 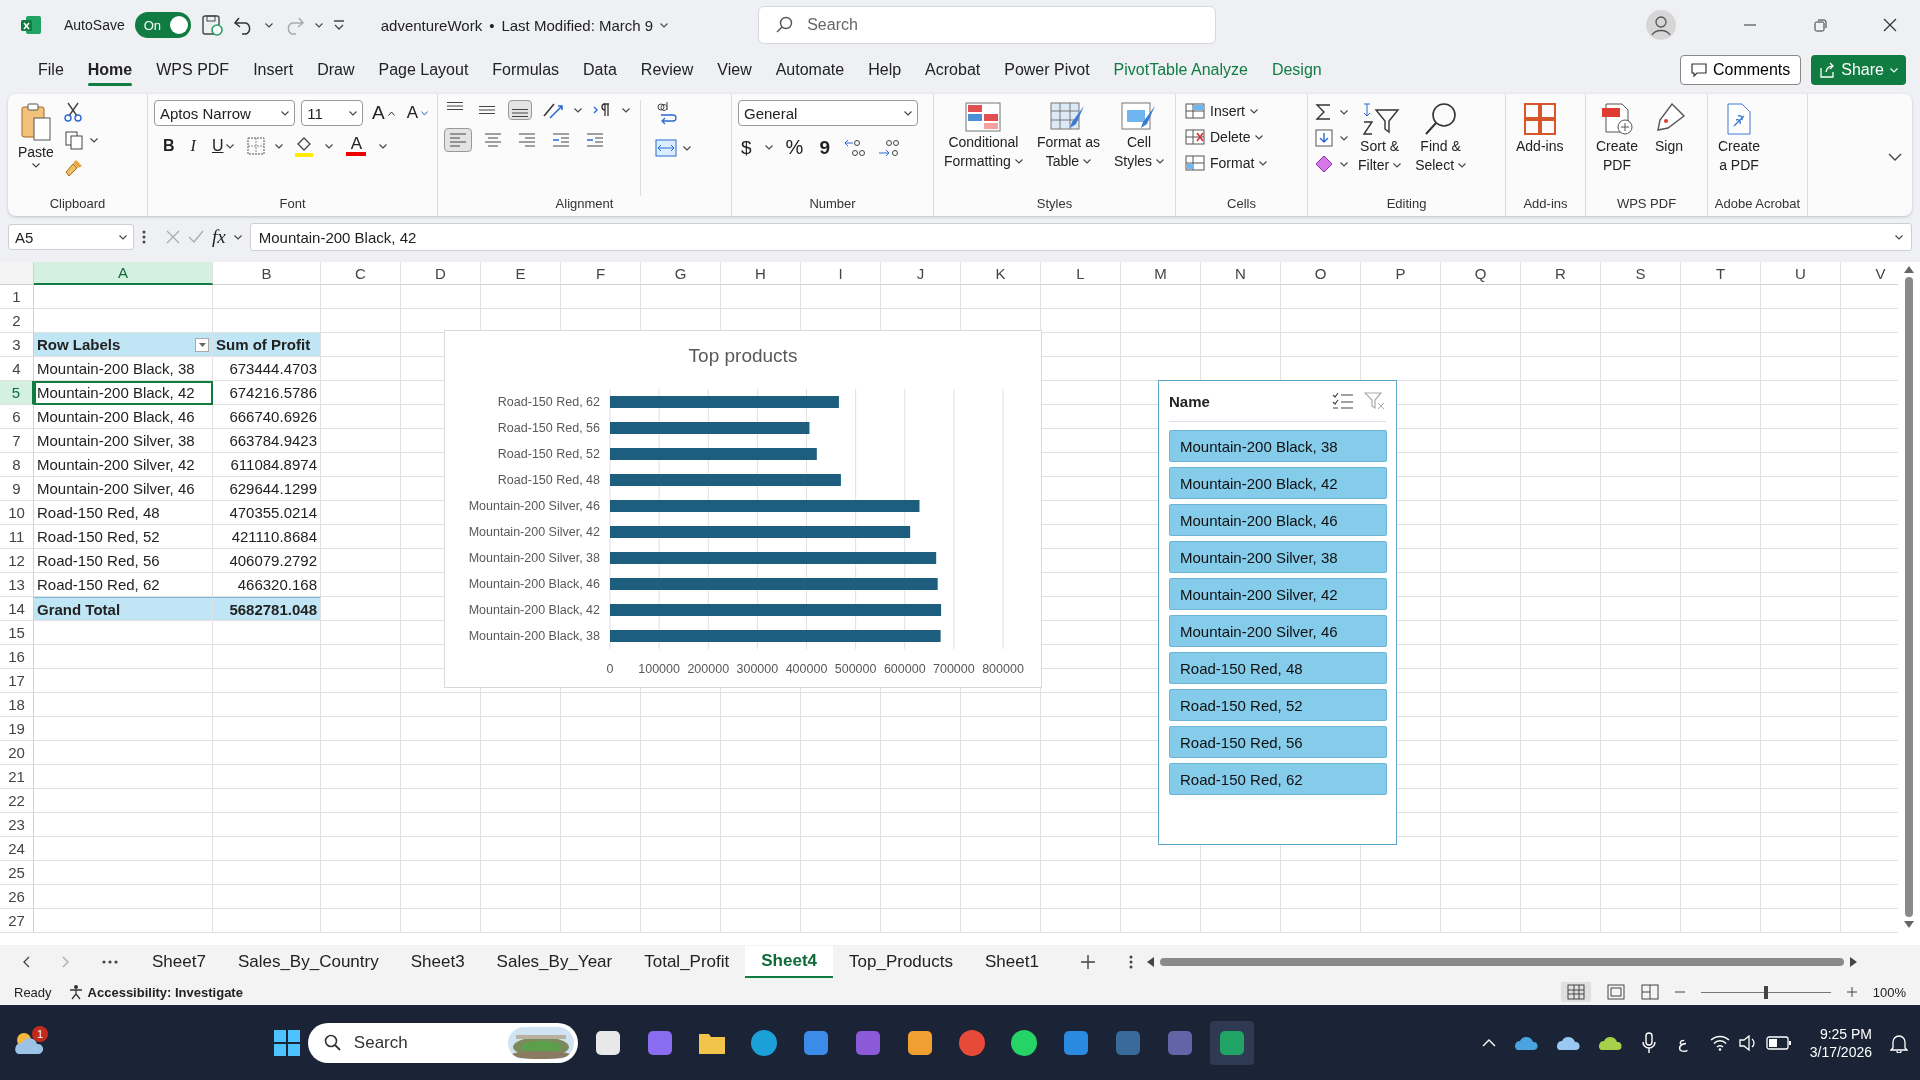 I want to click on sheet-tab: Sheet1, so click(x=1011, y=962).